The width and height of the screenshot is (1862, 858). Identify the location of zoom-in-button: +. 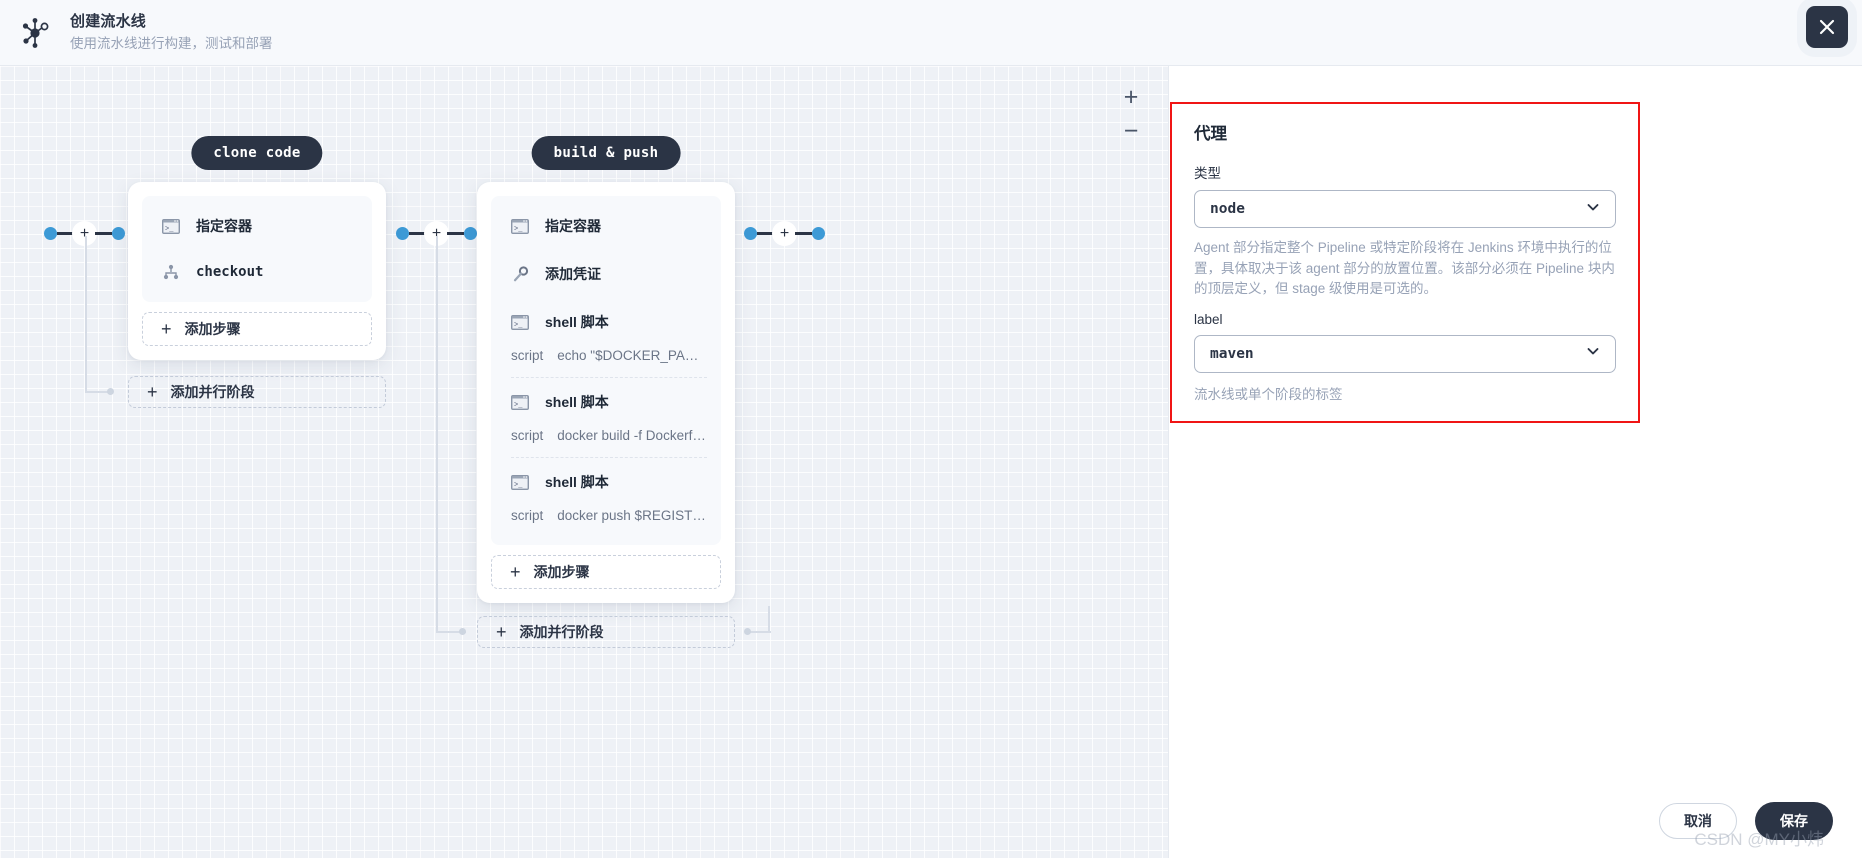
(1131, 97).